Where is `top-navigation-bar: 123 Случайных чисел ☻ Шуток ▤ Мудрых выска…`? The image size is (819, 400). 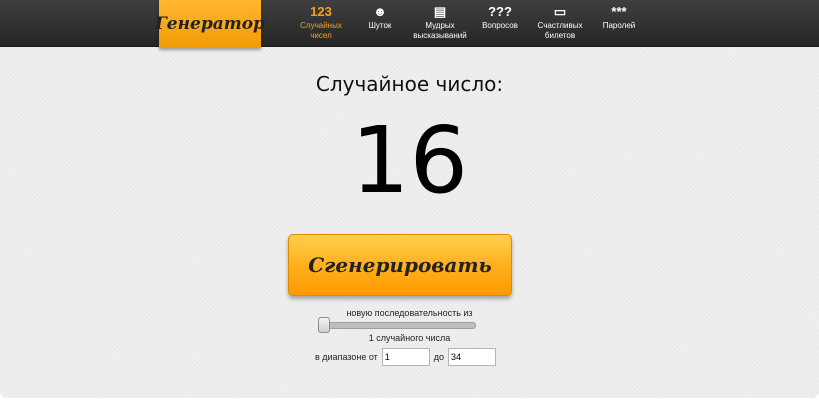 top-navigation-bar: 123 Случайных чисел ☻ Шуток ▤ Мудрых выска… is located at coordinates (409, 23).